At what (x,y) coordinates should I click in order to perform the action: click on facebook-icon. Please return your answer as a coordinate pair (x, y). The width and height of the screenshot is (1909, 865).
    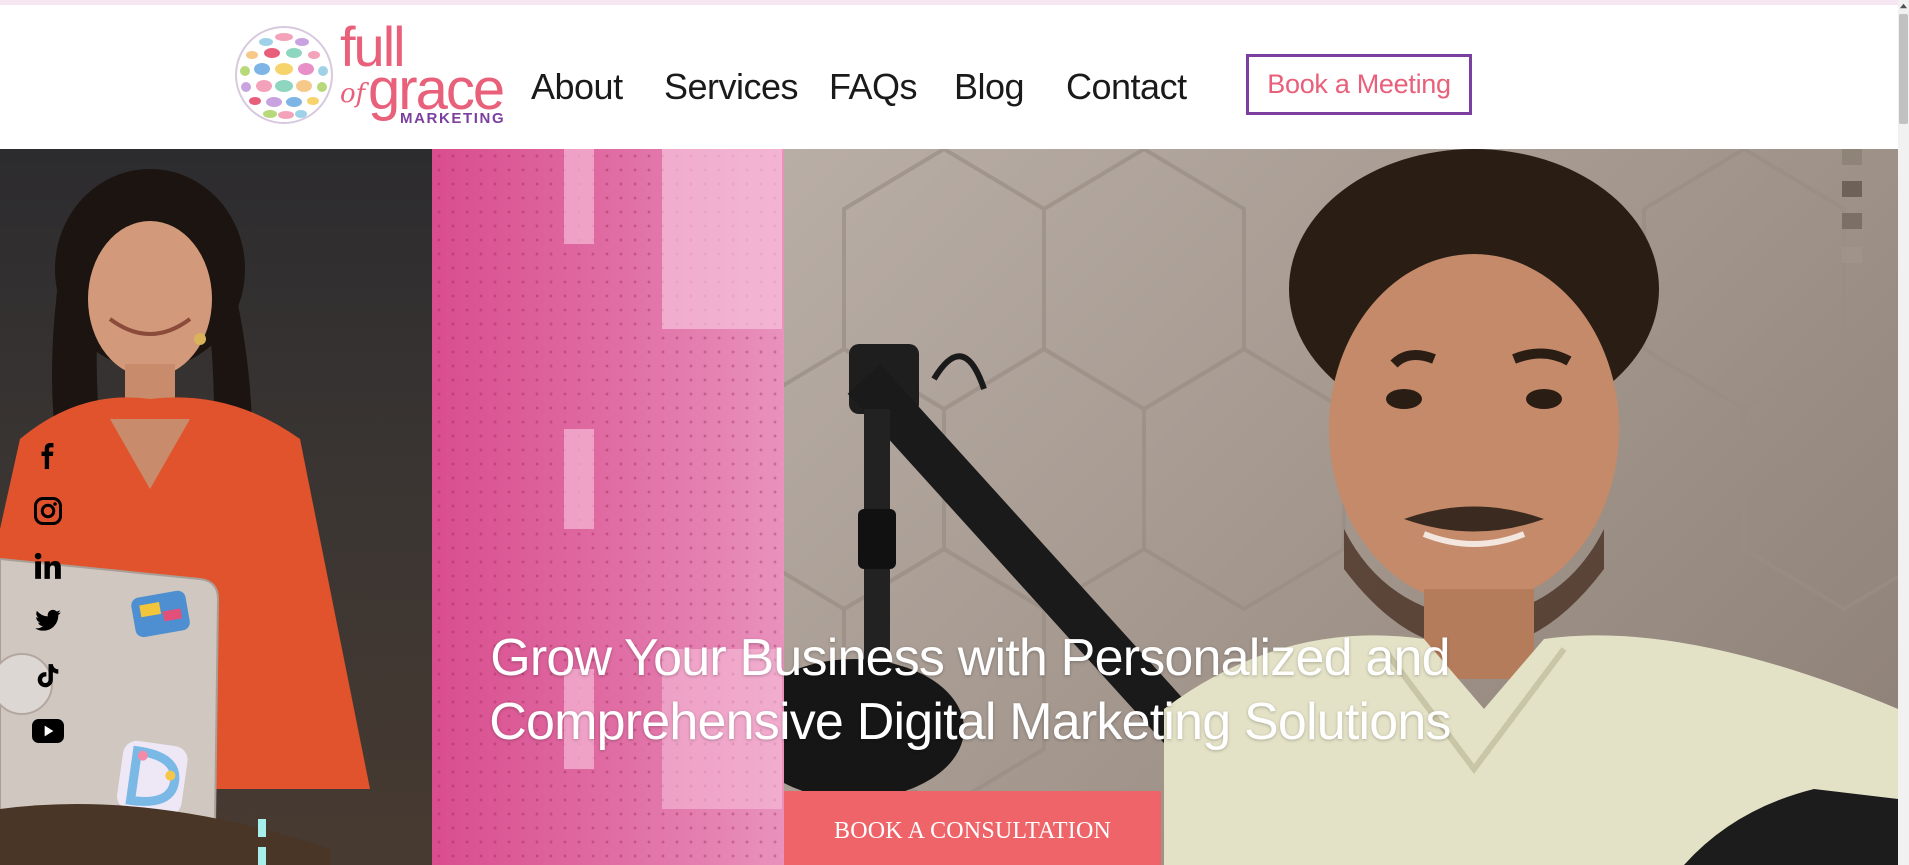
    Looking at the image, I should click on (48, 456).